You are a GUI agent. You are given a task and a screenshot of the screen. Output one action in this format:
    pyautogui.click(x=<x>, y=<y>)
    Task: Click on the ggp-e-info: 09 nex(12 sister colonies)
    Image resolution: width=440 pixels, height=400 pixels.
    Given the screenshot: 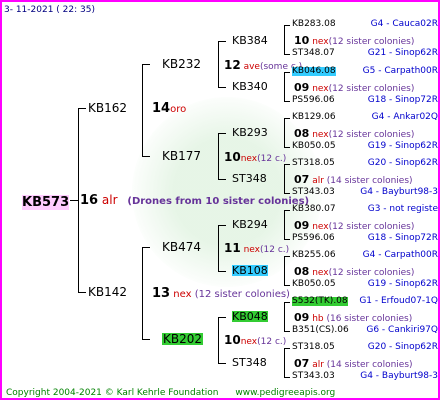 What is the action you would take?
    pyautogui.click(x=354, y=226)
    